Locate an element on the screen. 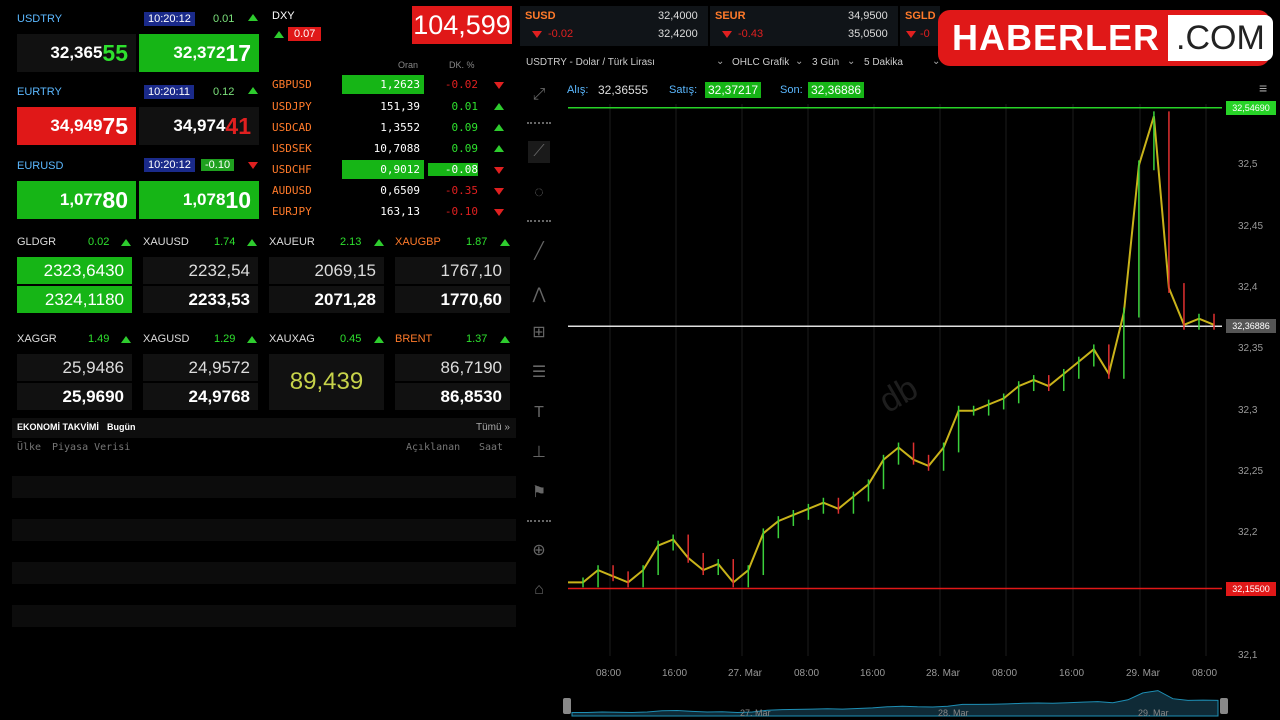  y-tick-label: 32,35 is located at coordinates (1251, 349).